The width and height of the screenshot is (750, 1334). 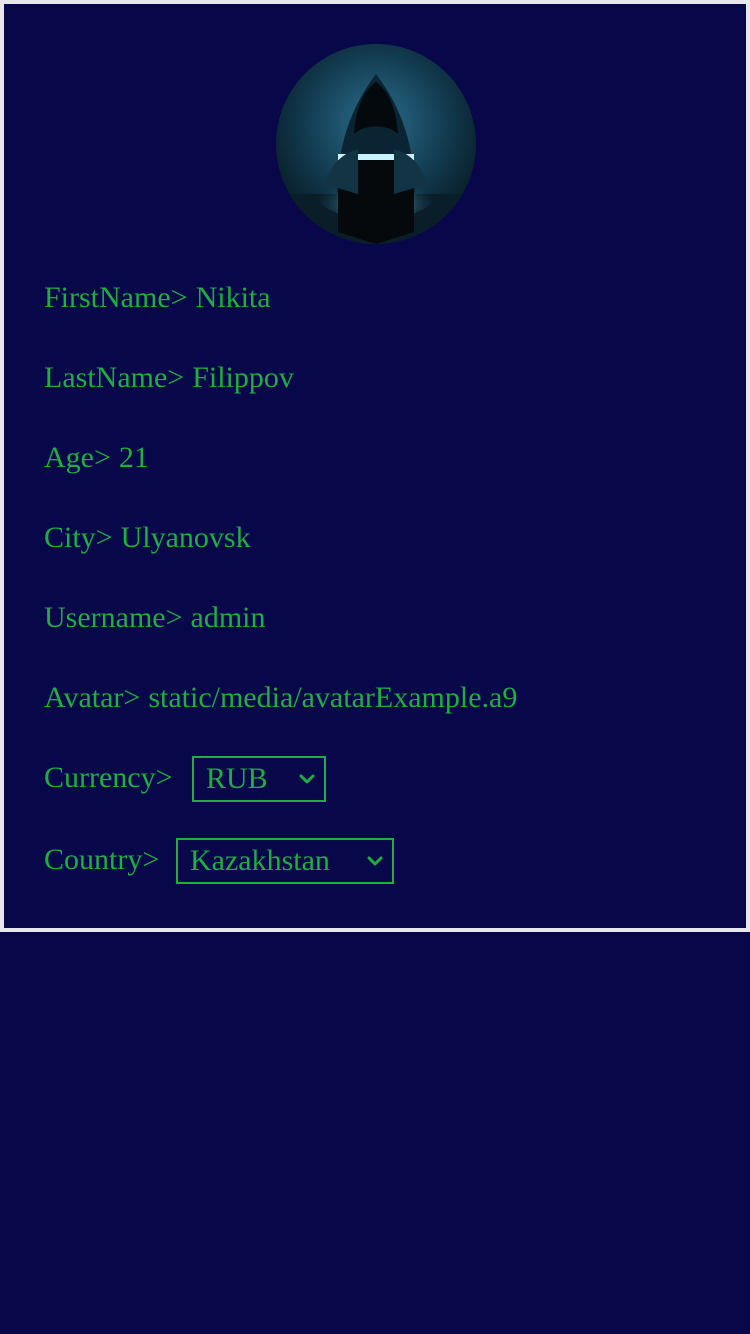 I want to click on age-label: Age>, so click(x=77, y=457).